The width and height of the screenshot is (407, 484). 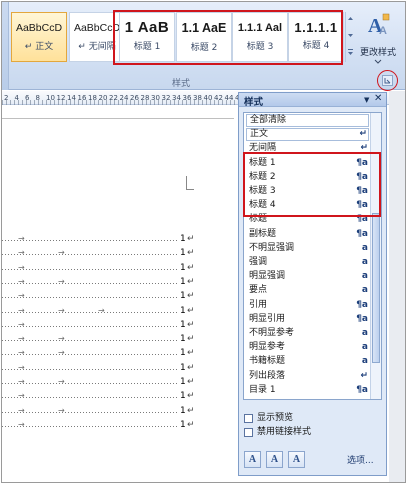 I want to click on style-list-item: 明显参考 a, so click(x=307, y=347).